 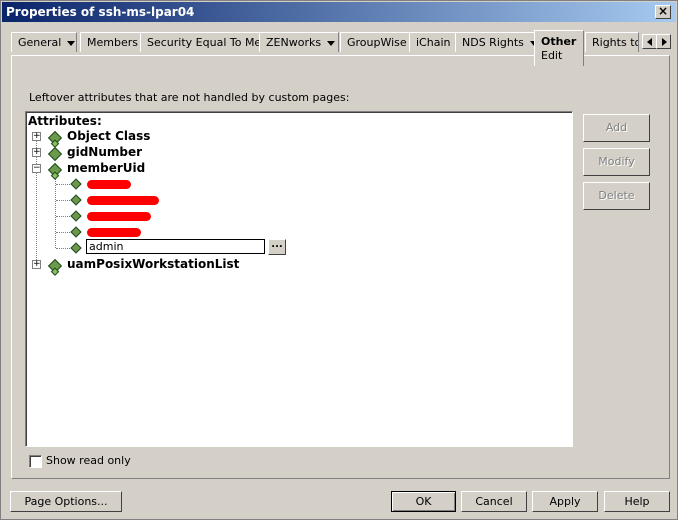 What do you see at coordinates (104, 152) in the screenshot?
I see `attr-gidnumber: gidNumber` at bounding box center [104, 152].